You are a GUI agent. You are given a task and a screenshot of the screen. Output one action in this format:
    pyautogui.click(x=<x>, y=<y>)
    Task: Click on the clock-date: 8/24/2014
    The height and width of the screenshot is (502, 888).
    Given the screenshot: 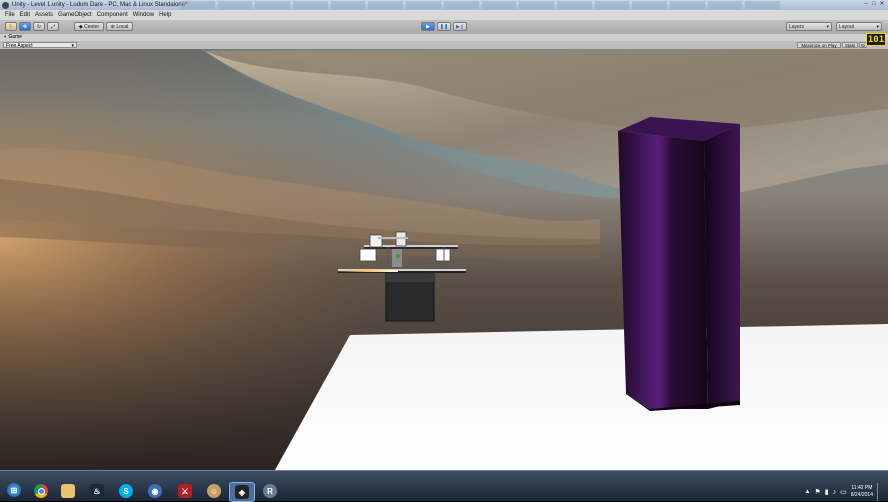 What is the action you would take?
    pyautogui.click(x=861, y=495)
    